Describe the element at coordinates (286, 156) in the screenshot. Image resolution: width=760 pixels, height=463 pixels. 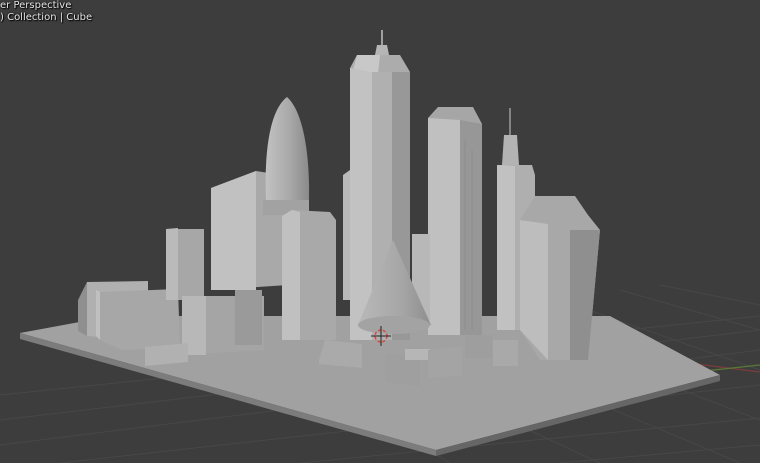
I see `gherkin-tower` at that location.